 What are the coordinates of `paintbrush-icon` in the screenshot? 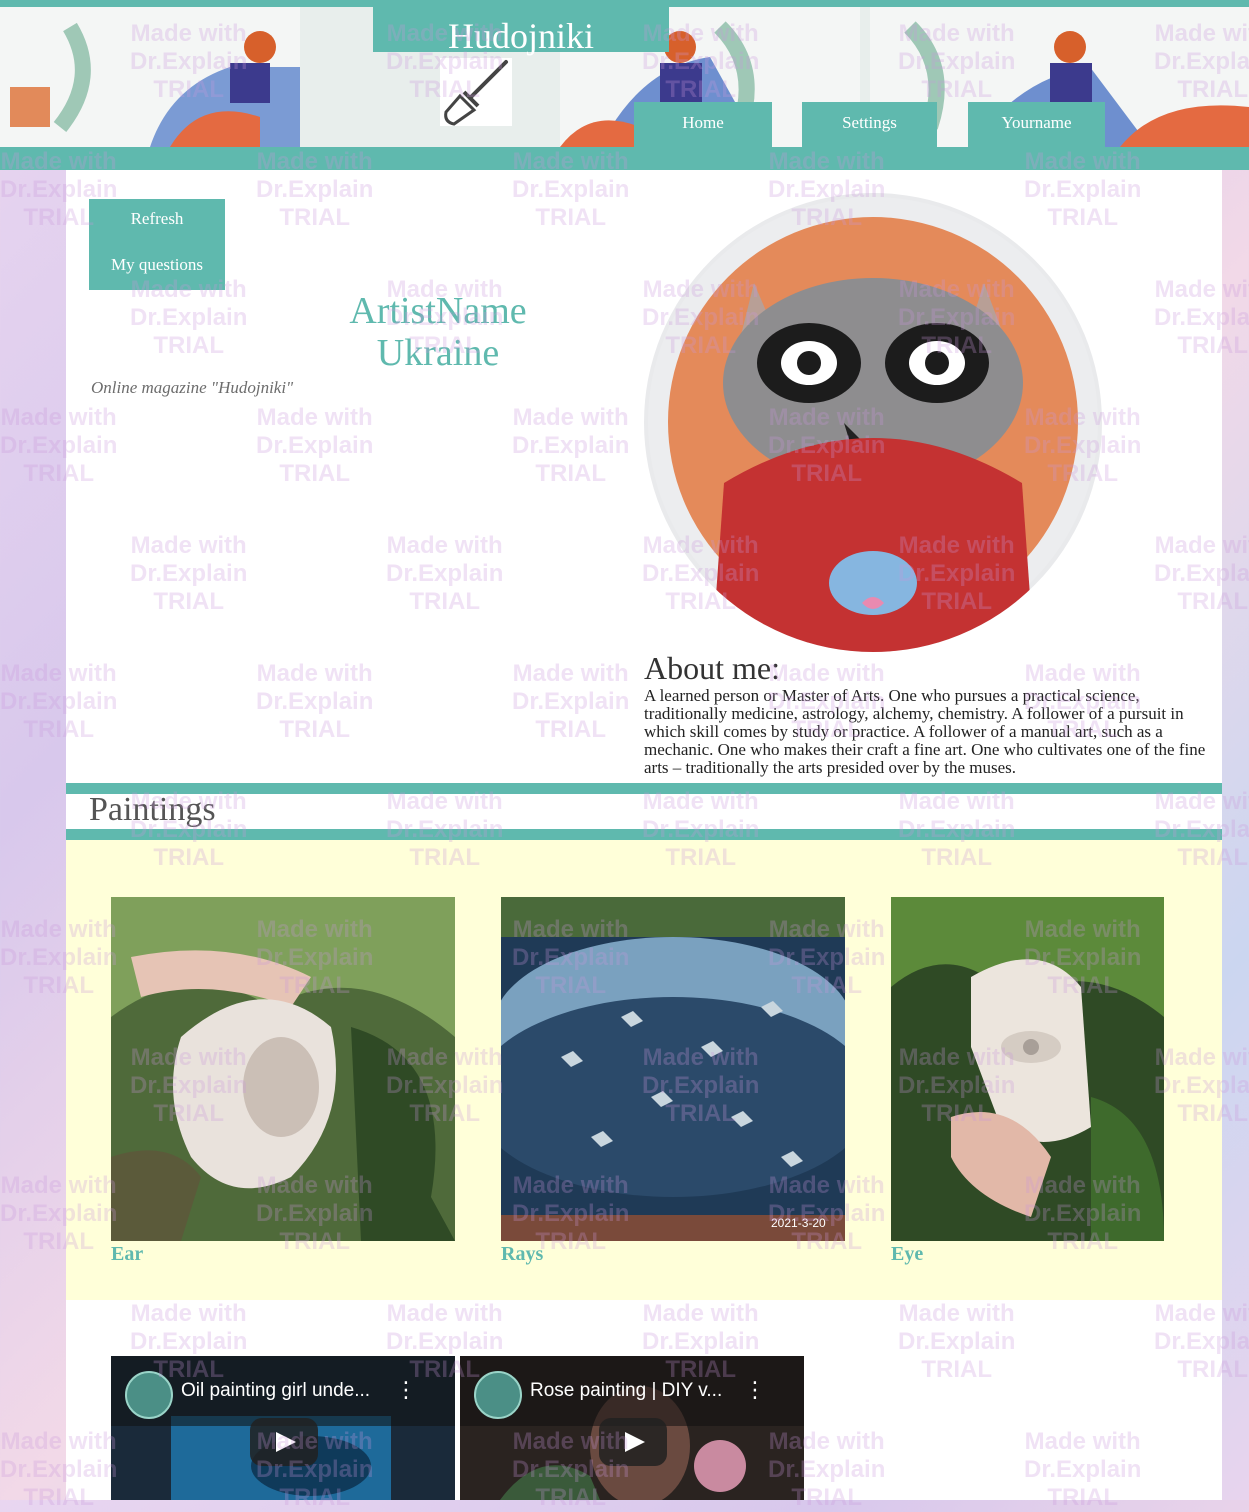 It's located at (476, 92).